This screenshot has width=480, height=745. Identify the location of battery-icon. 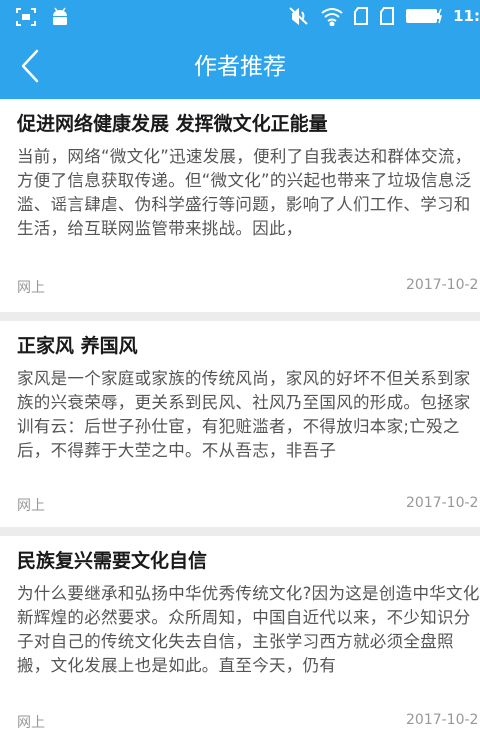
(424, 16).